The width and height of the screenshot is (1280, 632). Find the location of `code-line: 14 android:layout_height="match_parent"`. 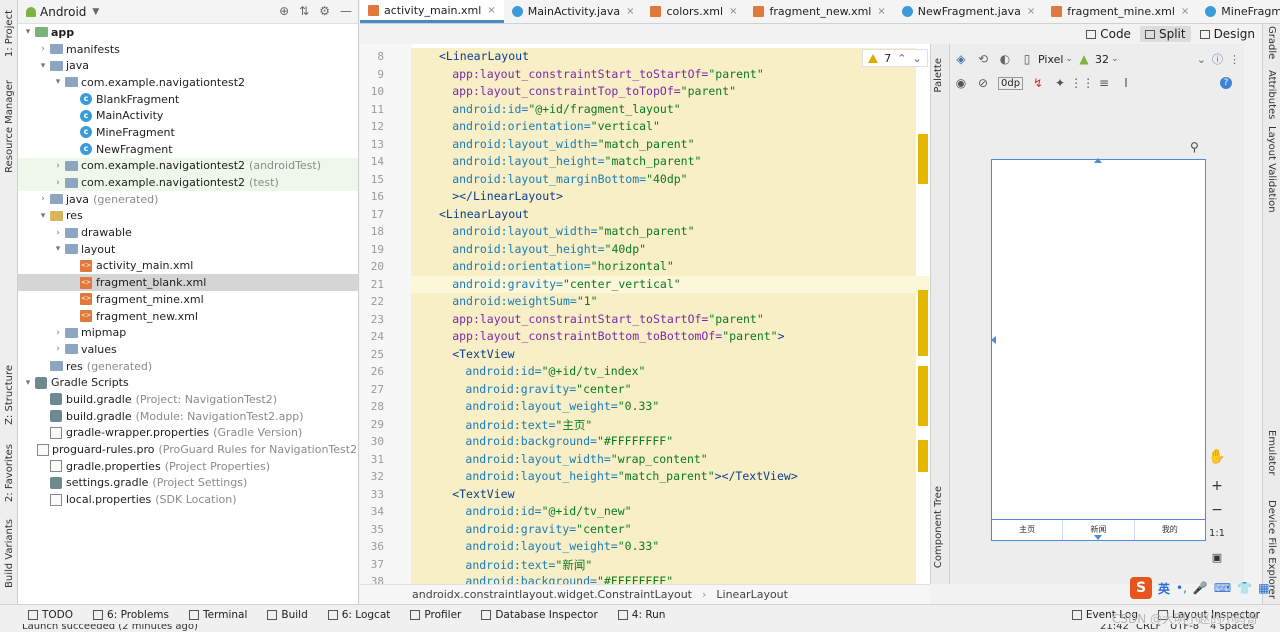

code-line: 14 android:layout_height="match_parent" is located at coordinates (645, 162).